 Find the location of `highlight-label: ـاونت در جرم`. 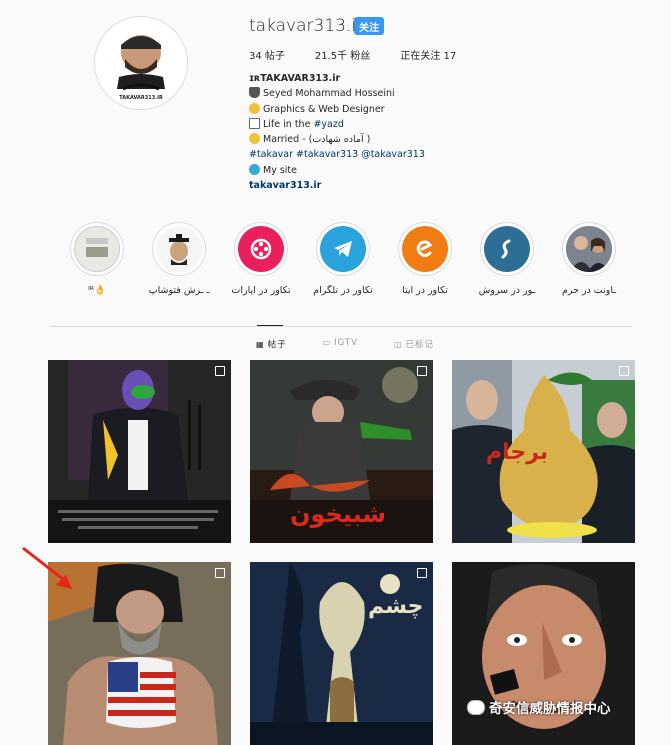

highlight-label: ـاونت در جرم is located at coordinates (589, 290).